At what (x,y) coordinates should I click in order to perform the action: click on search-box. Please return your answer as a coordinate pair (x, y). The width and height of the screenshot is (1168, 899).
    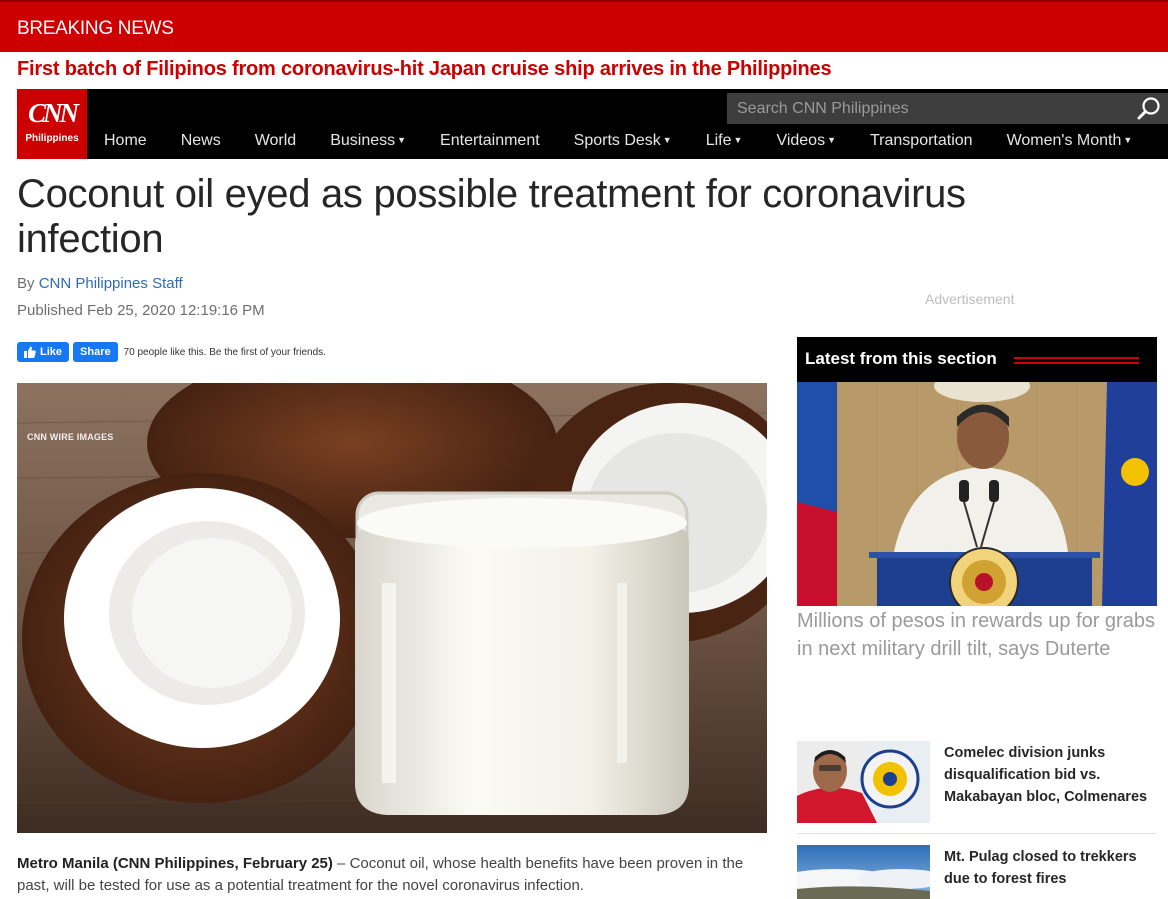
    Looking at the image, I should click on (947, 108).